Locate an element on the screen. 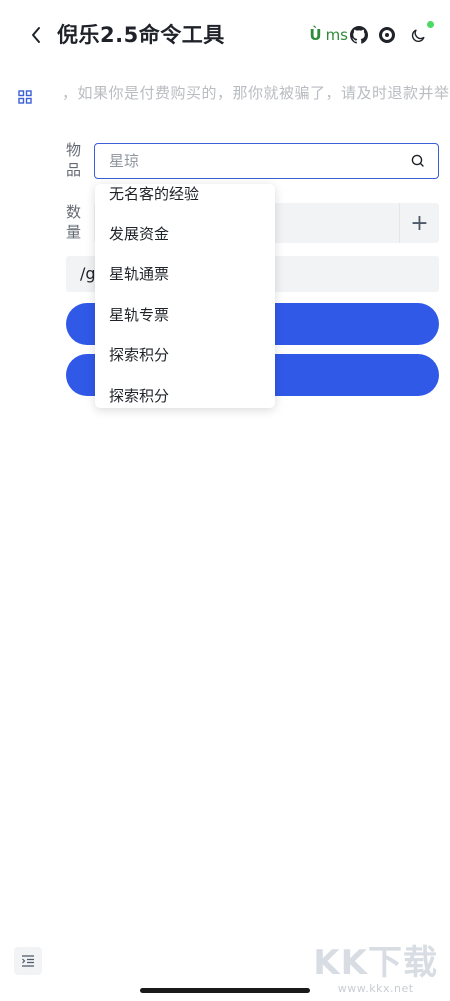 This screenshot has width=450, height=1001. moon-icon is located at coordinates (418, 35).